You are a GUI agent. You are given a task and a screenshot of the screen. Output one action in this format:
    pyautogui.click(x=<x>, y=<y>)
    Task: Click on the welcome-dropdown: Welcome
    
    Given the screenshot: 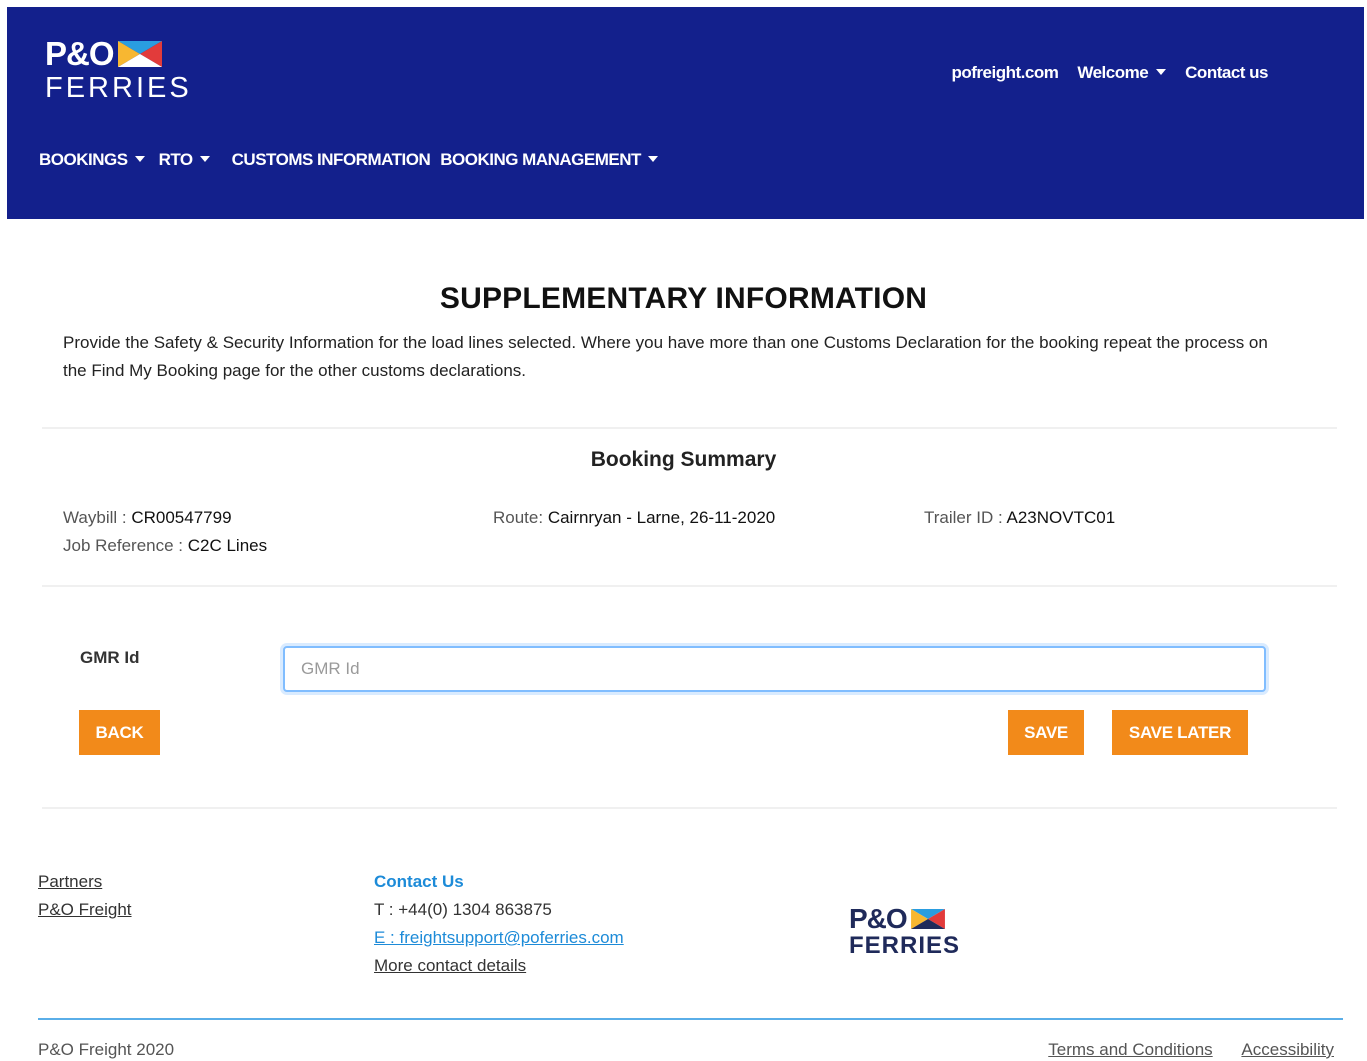 What is the action you would take?
    pyautogui.click(x=1122, y=73)
    